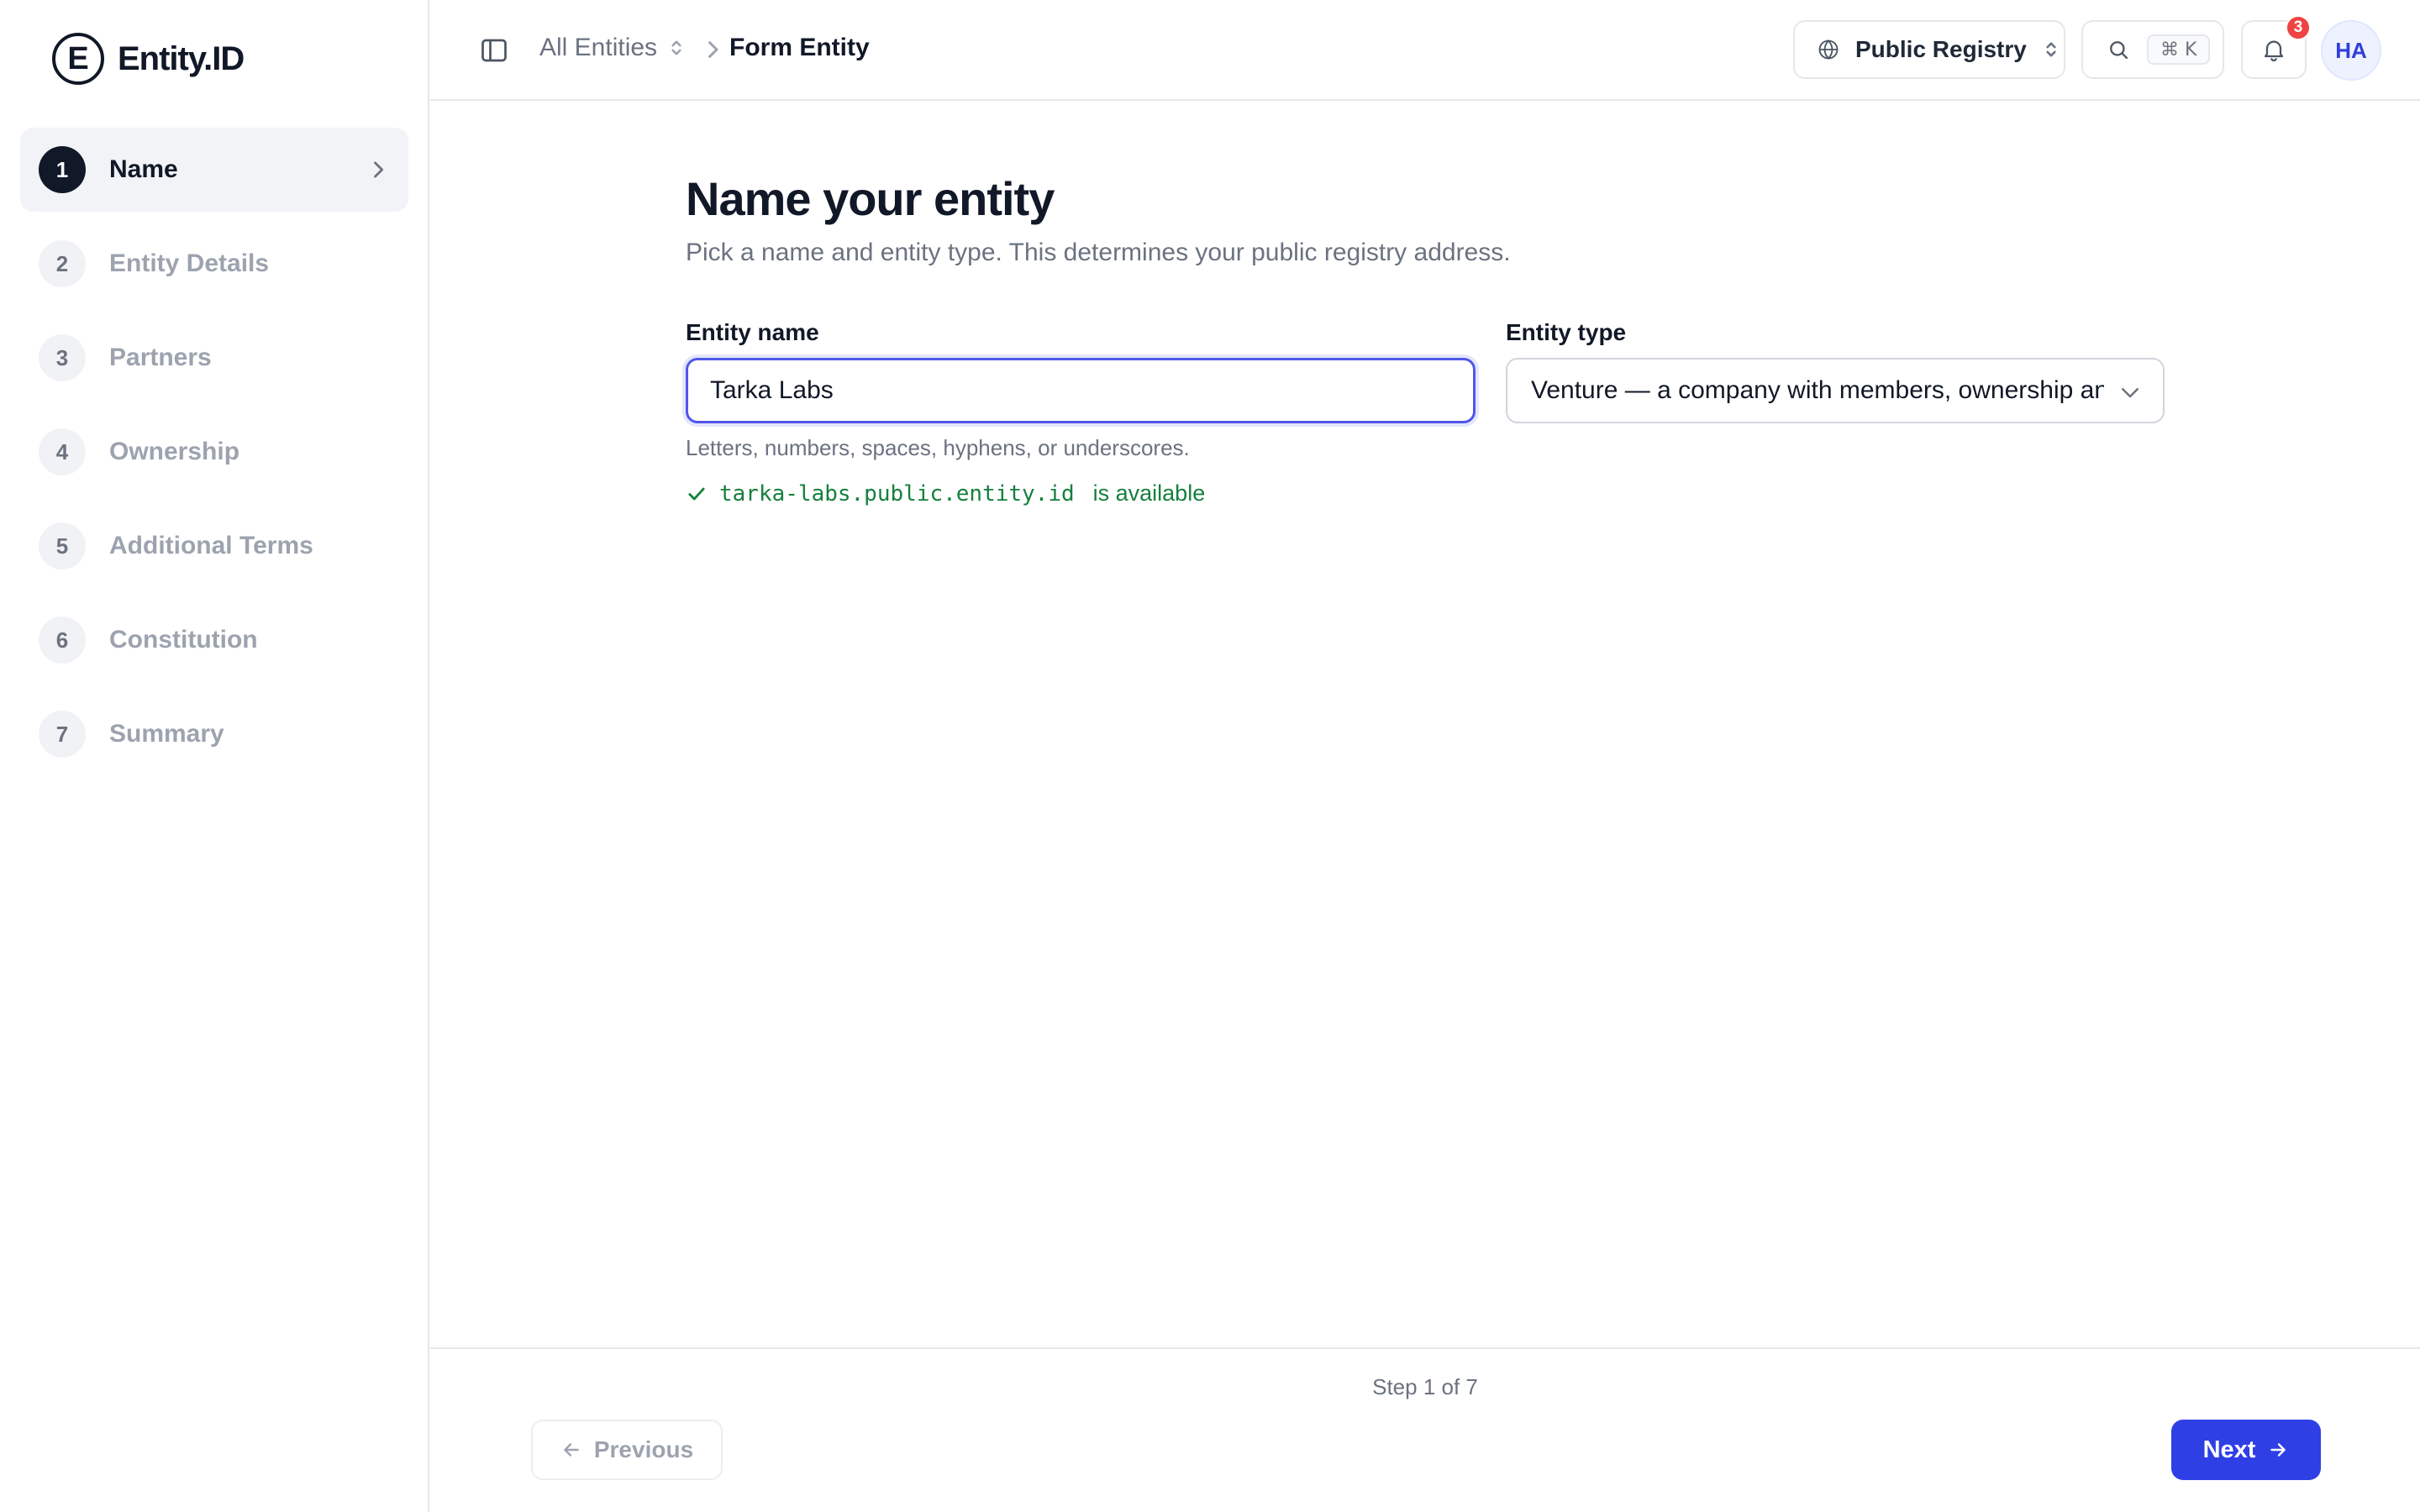 This screenshot has width=2420, height=1512. Describe the element at coordinates (214, 358) in the screenshot. I see `step-item-partners: 3 Partners` at that location.